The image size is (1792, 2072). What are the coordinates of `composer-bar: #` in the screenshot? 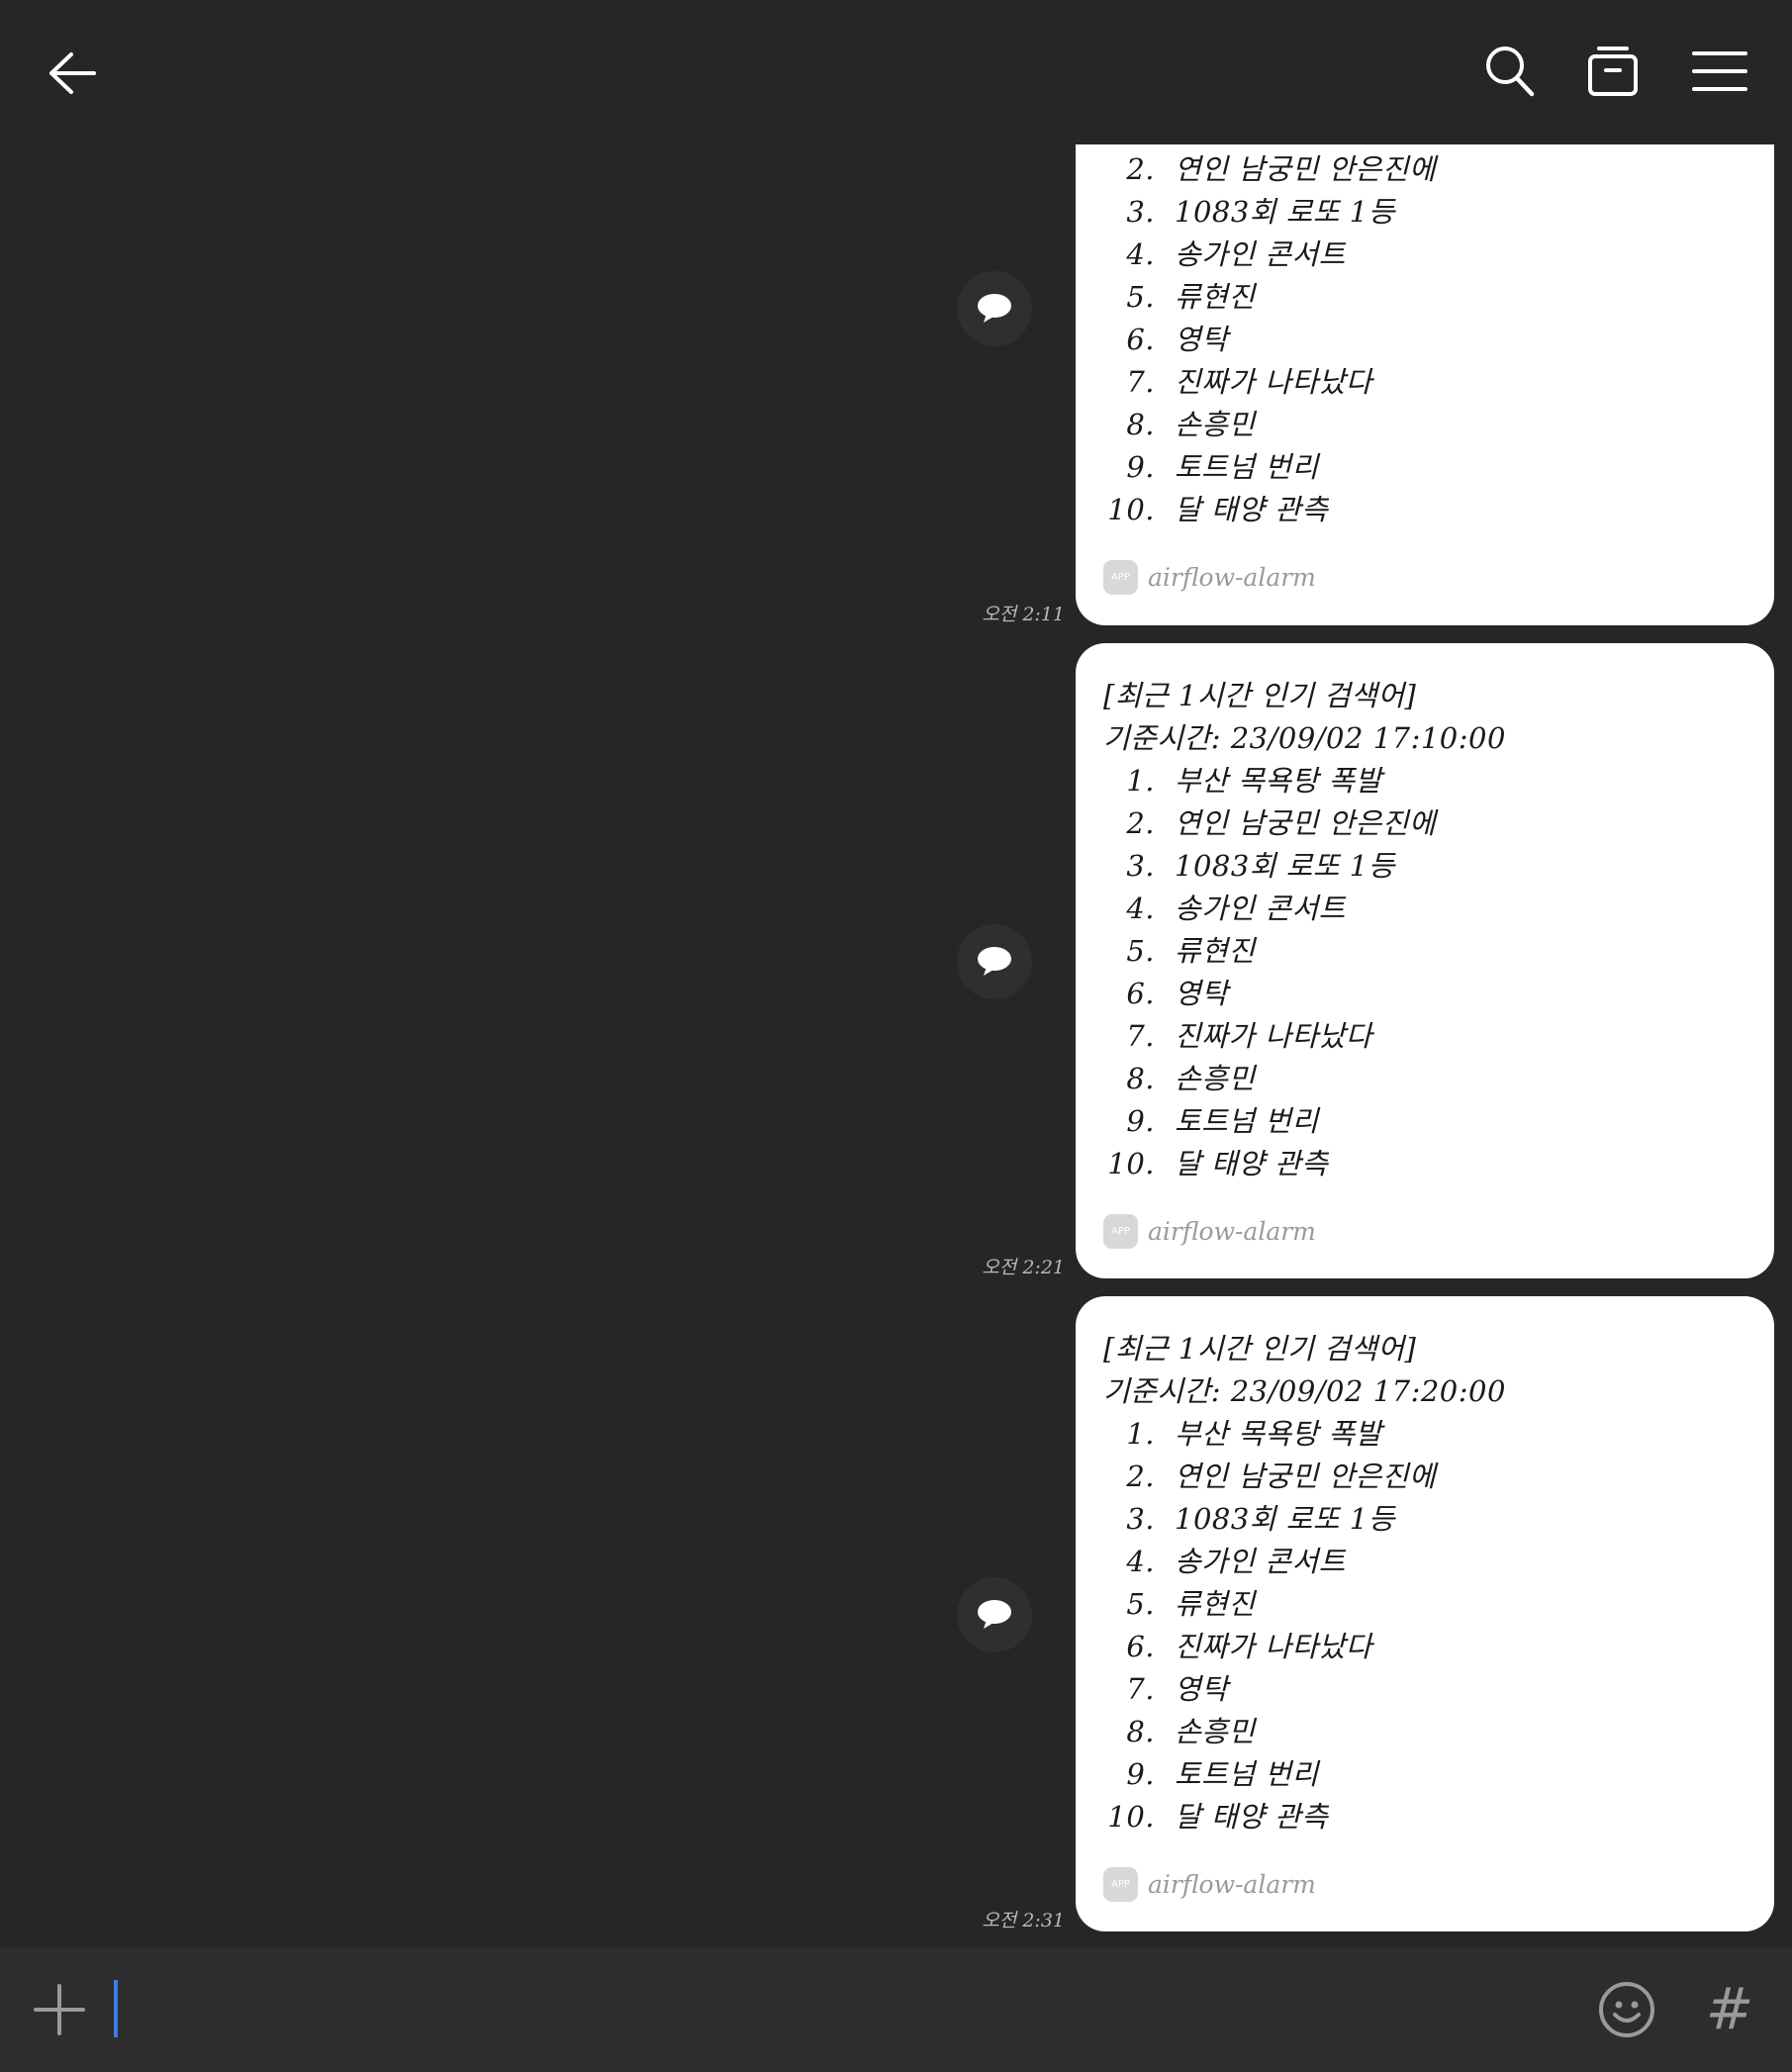 It's located at (896, 2009).